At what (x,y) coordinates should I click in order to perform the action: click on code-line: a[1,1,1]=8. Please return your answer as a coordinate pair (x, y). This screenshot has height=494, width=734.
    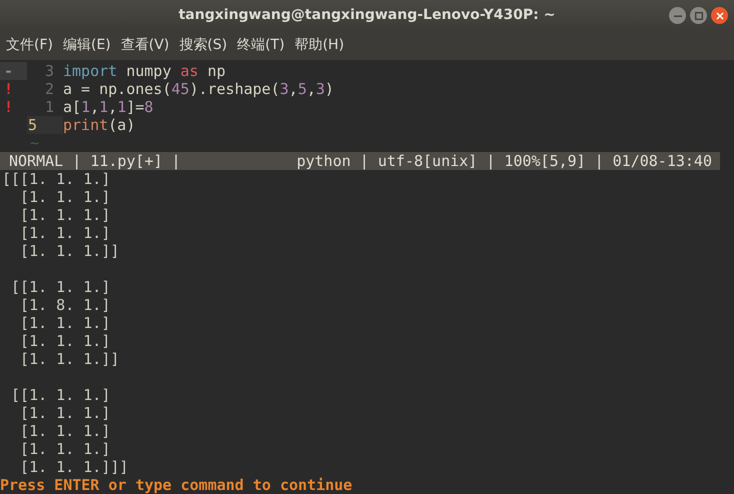
    Looking at the image, I should click on (108, 107).